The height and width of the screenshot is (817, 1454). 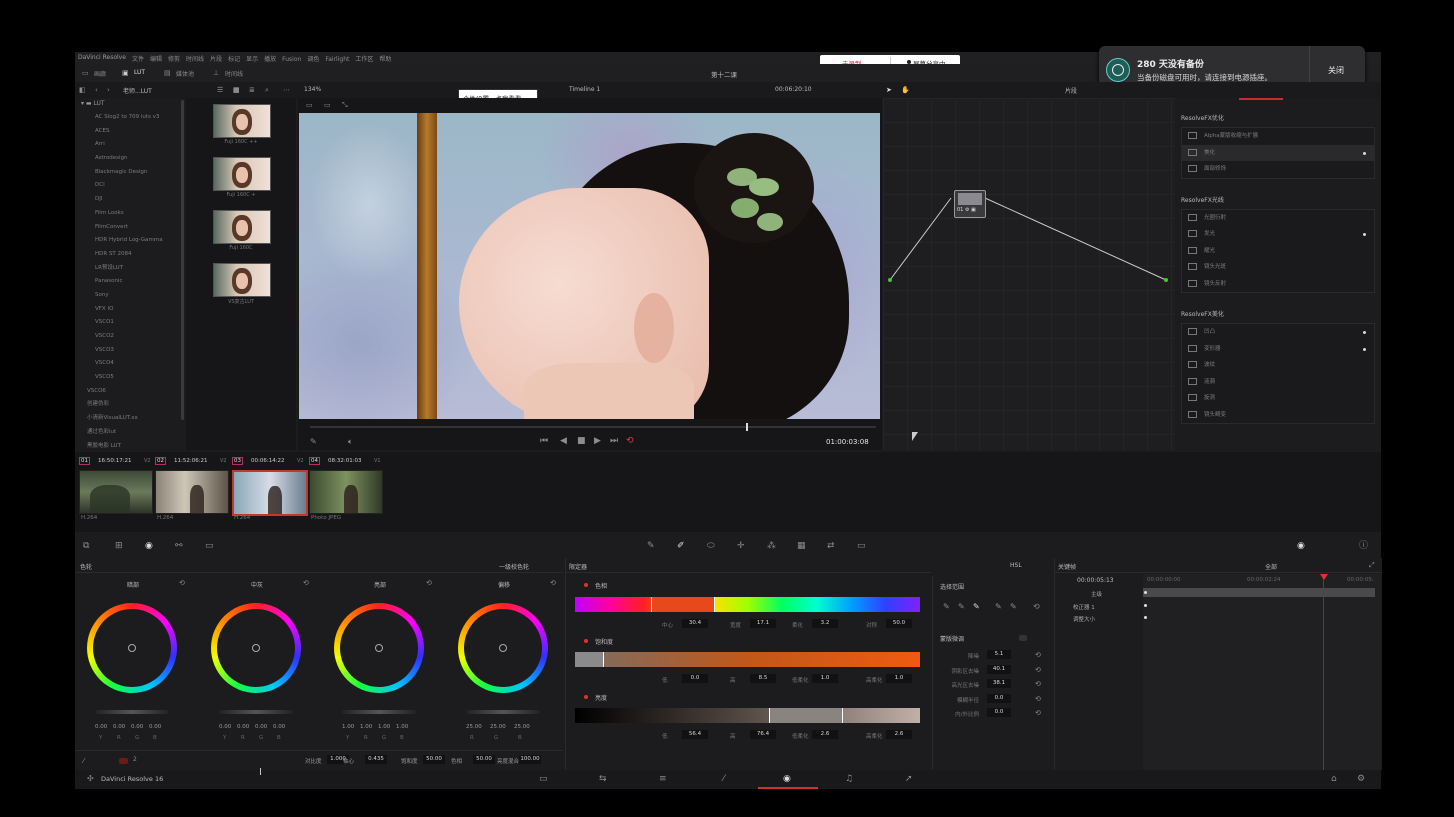 I want to click on scopes-icon: ◉, so click(x=1301, y=546).